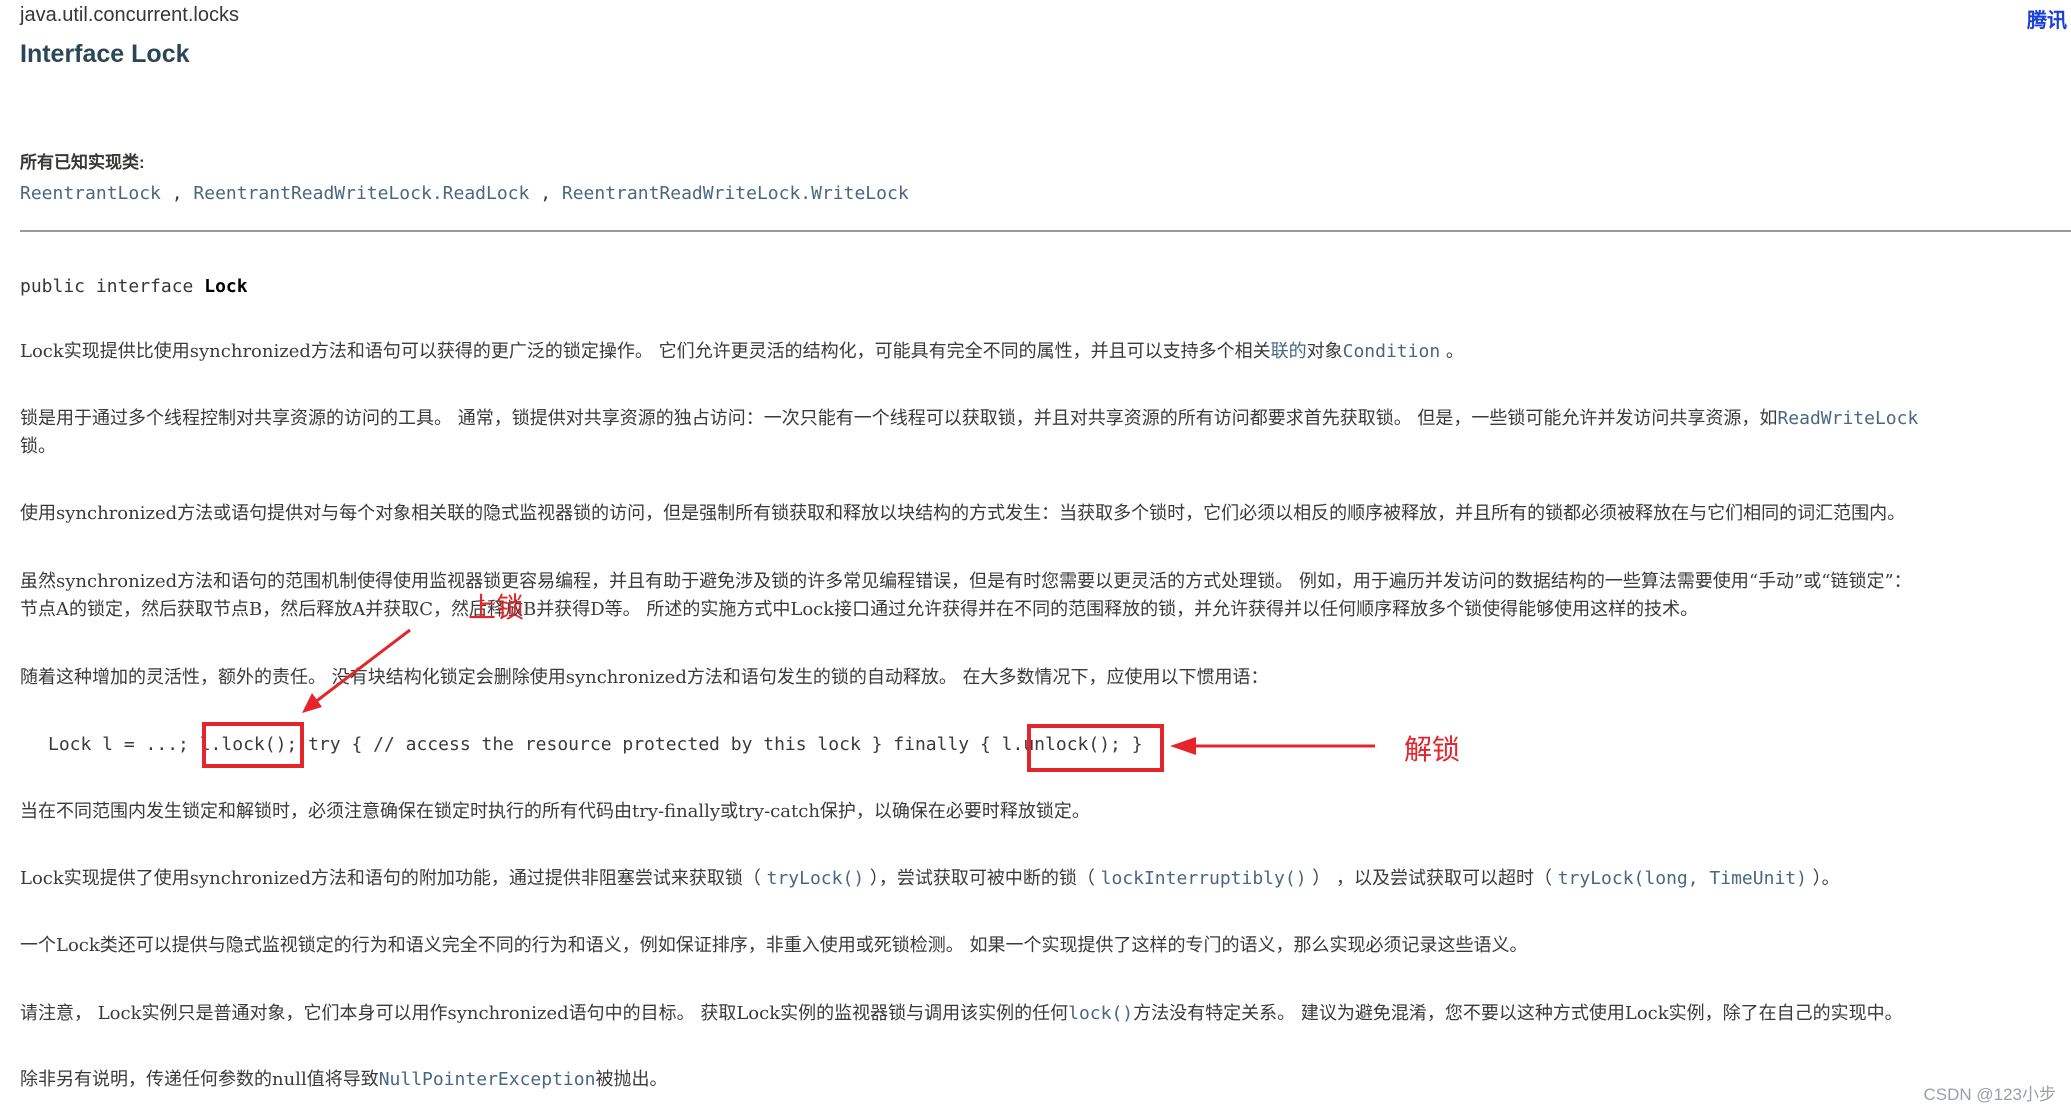 The width and height of the screenshot is (2071, 1112). What do you see at coordinates (1183, 746) in the screenshot?
I see `unlock-arrow-head` at bounding box center [1183, 746].